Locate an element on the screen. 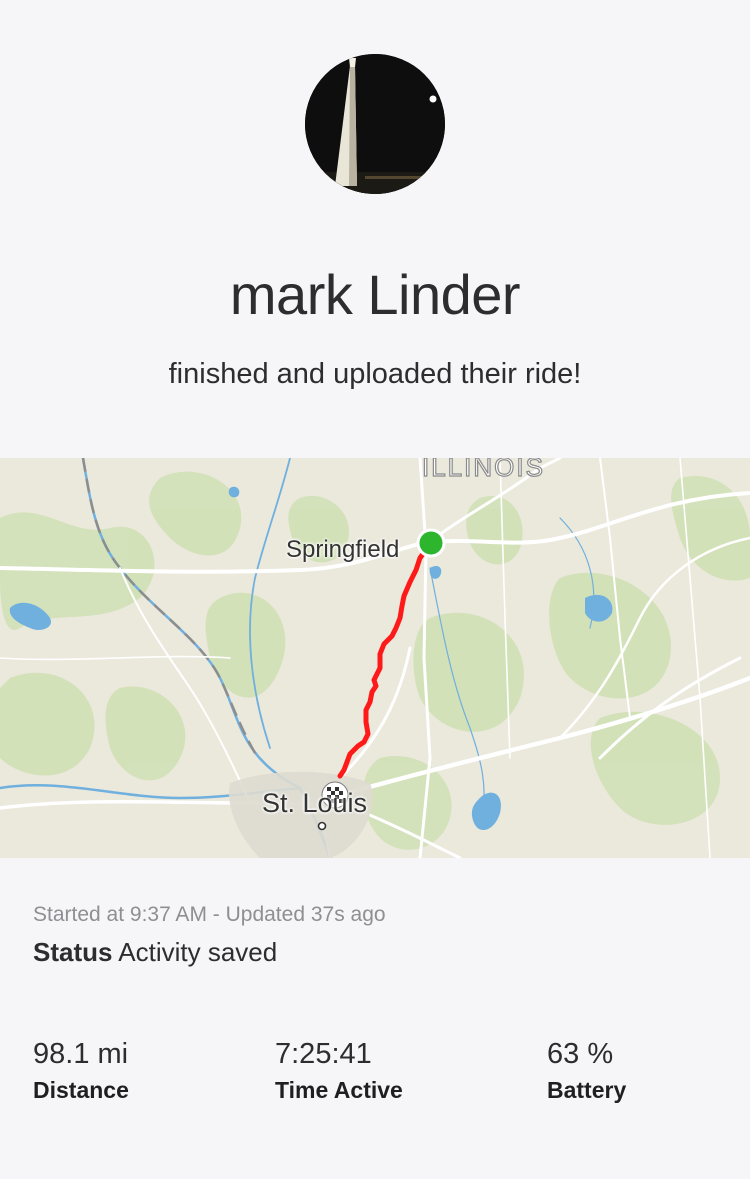 The width and height of the screenshot is (750, 1179). start-marker is located at coordinates (431, 543).